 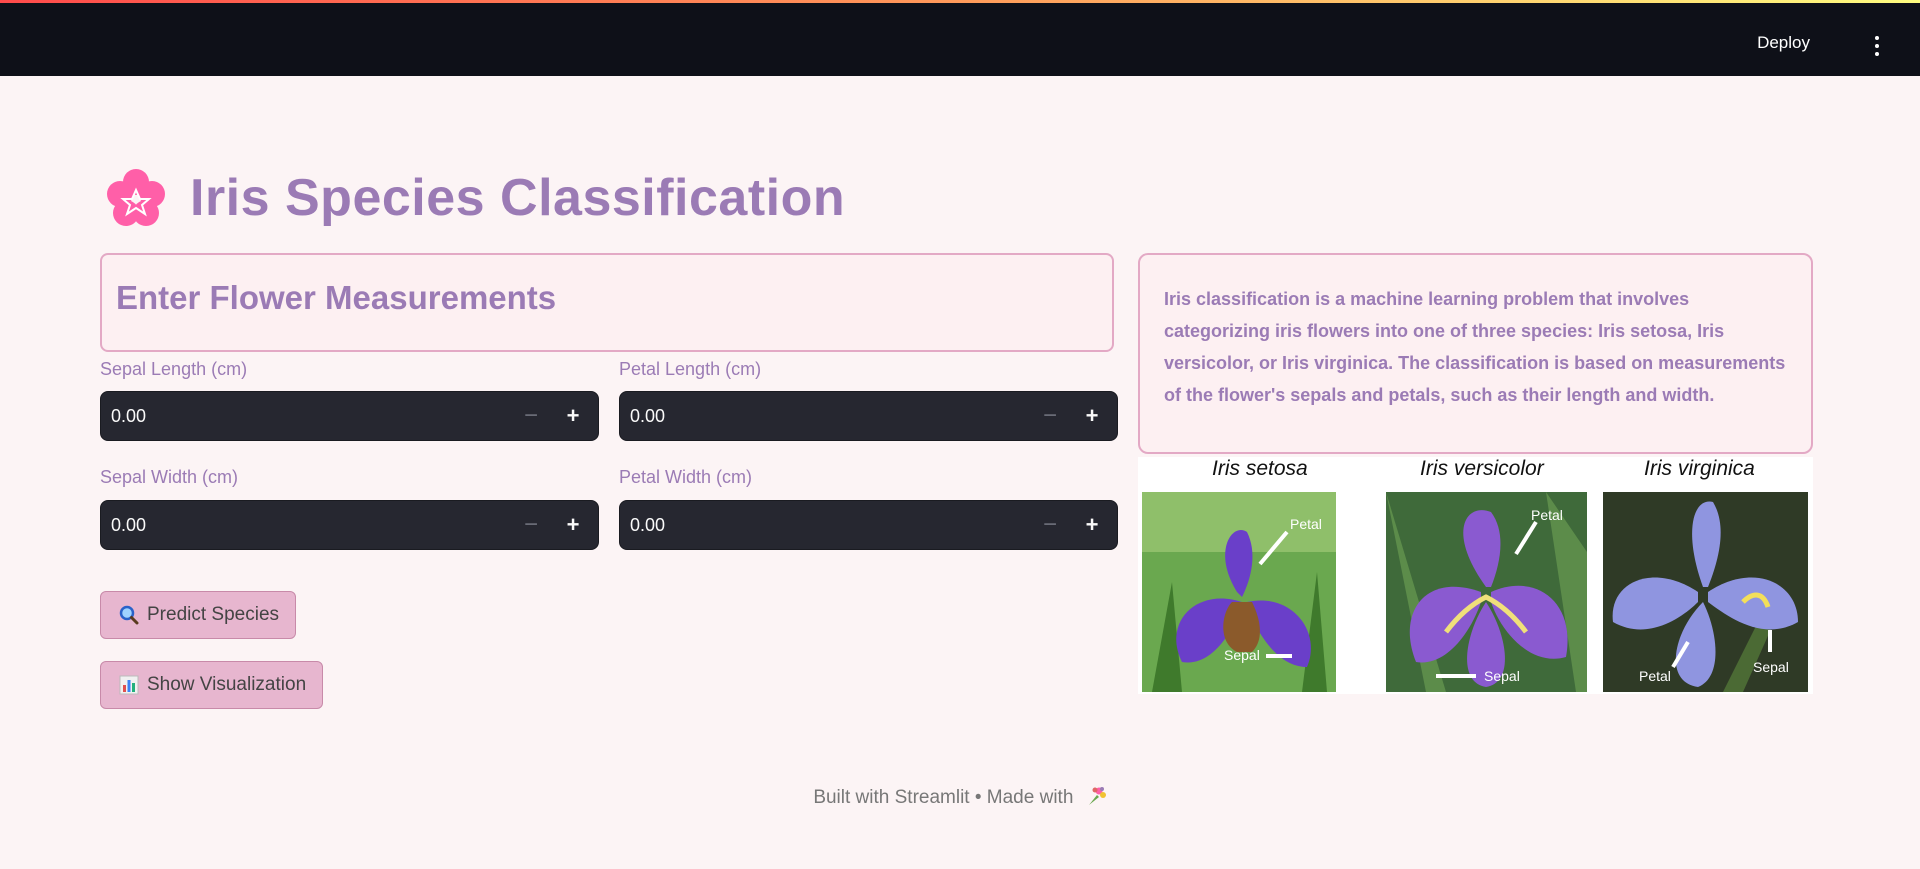 What do you see at coordinates (349, 416) in the screenshot?
I see `sepal-length-input: 0.00 − +` at bounding box center [349, 416].